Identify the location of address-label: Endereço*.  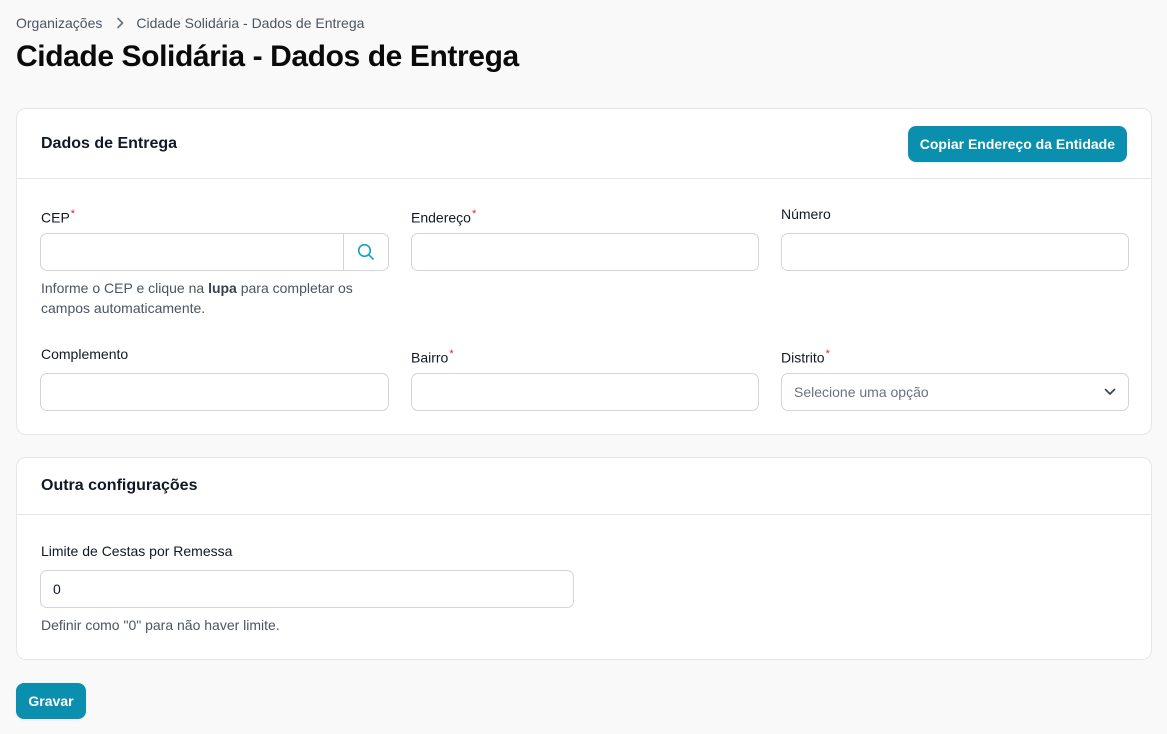
(444, 215).